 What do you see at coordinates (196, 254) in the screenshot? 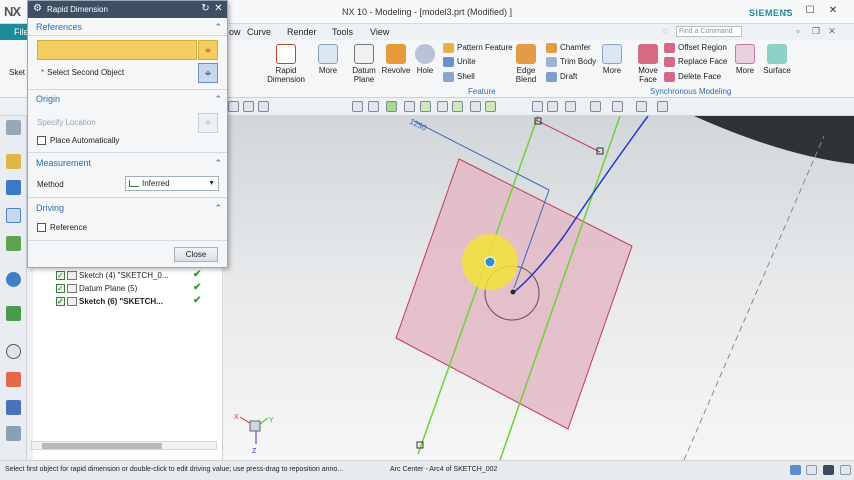
I see `close-button: Close` at bounding box center [196, 254].